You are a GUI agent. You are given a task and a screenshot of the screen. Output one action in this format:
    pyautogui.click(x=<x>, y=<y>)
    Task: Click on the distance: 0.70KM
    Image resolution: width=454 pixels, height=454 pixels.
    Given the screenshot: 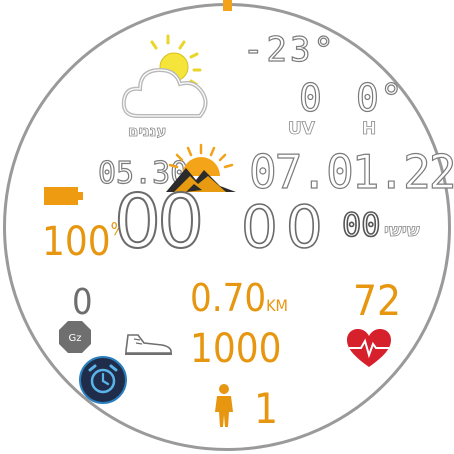 What is the action you would take?
    pyautogui.click(x=239, y=298)
    